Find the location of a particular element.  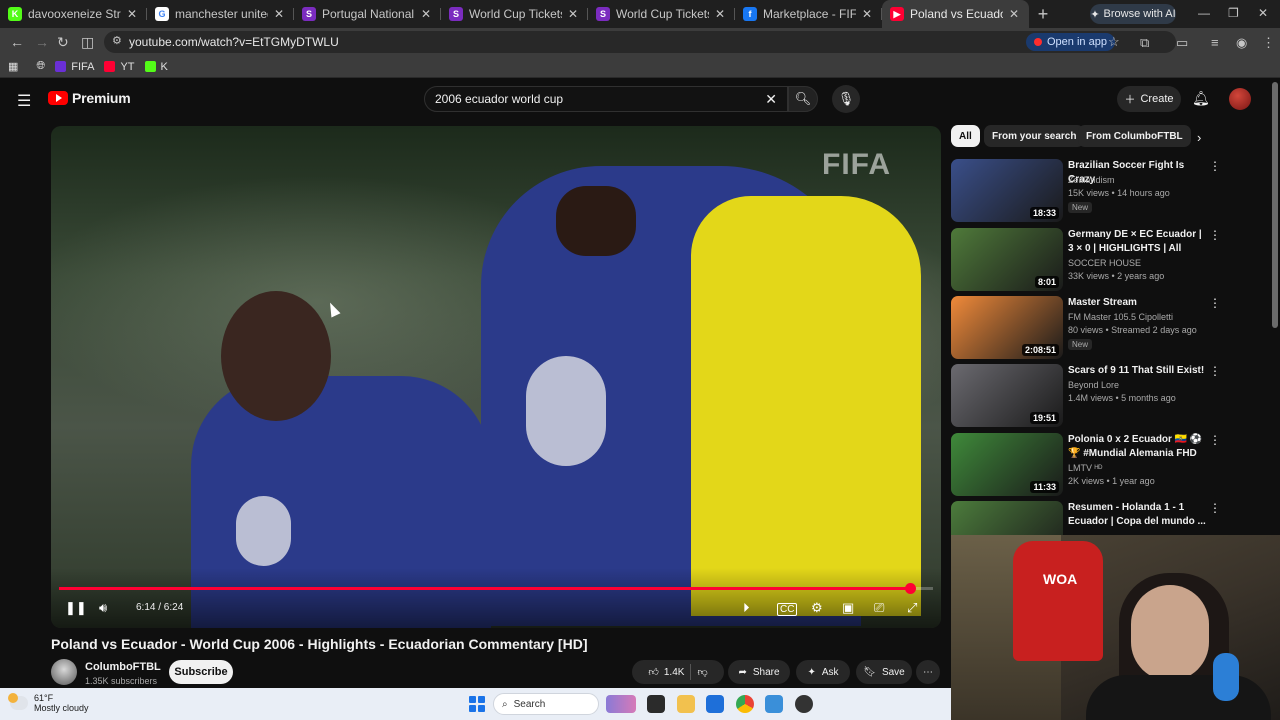

voice-search-button: 🎙︎ is located at coordinates (846, 99).